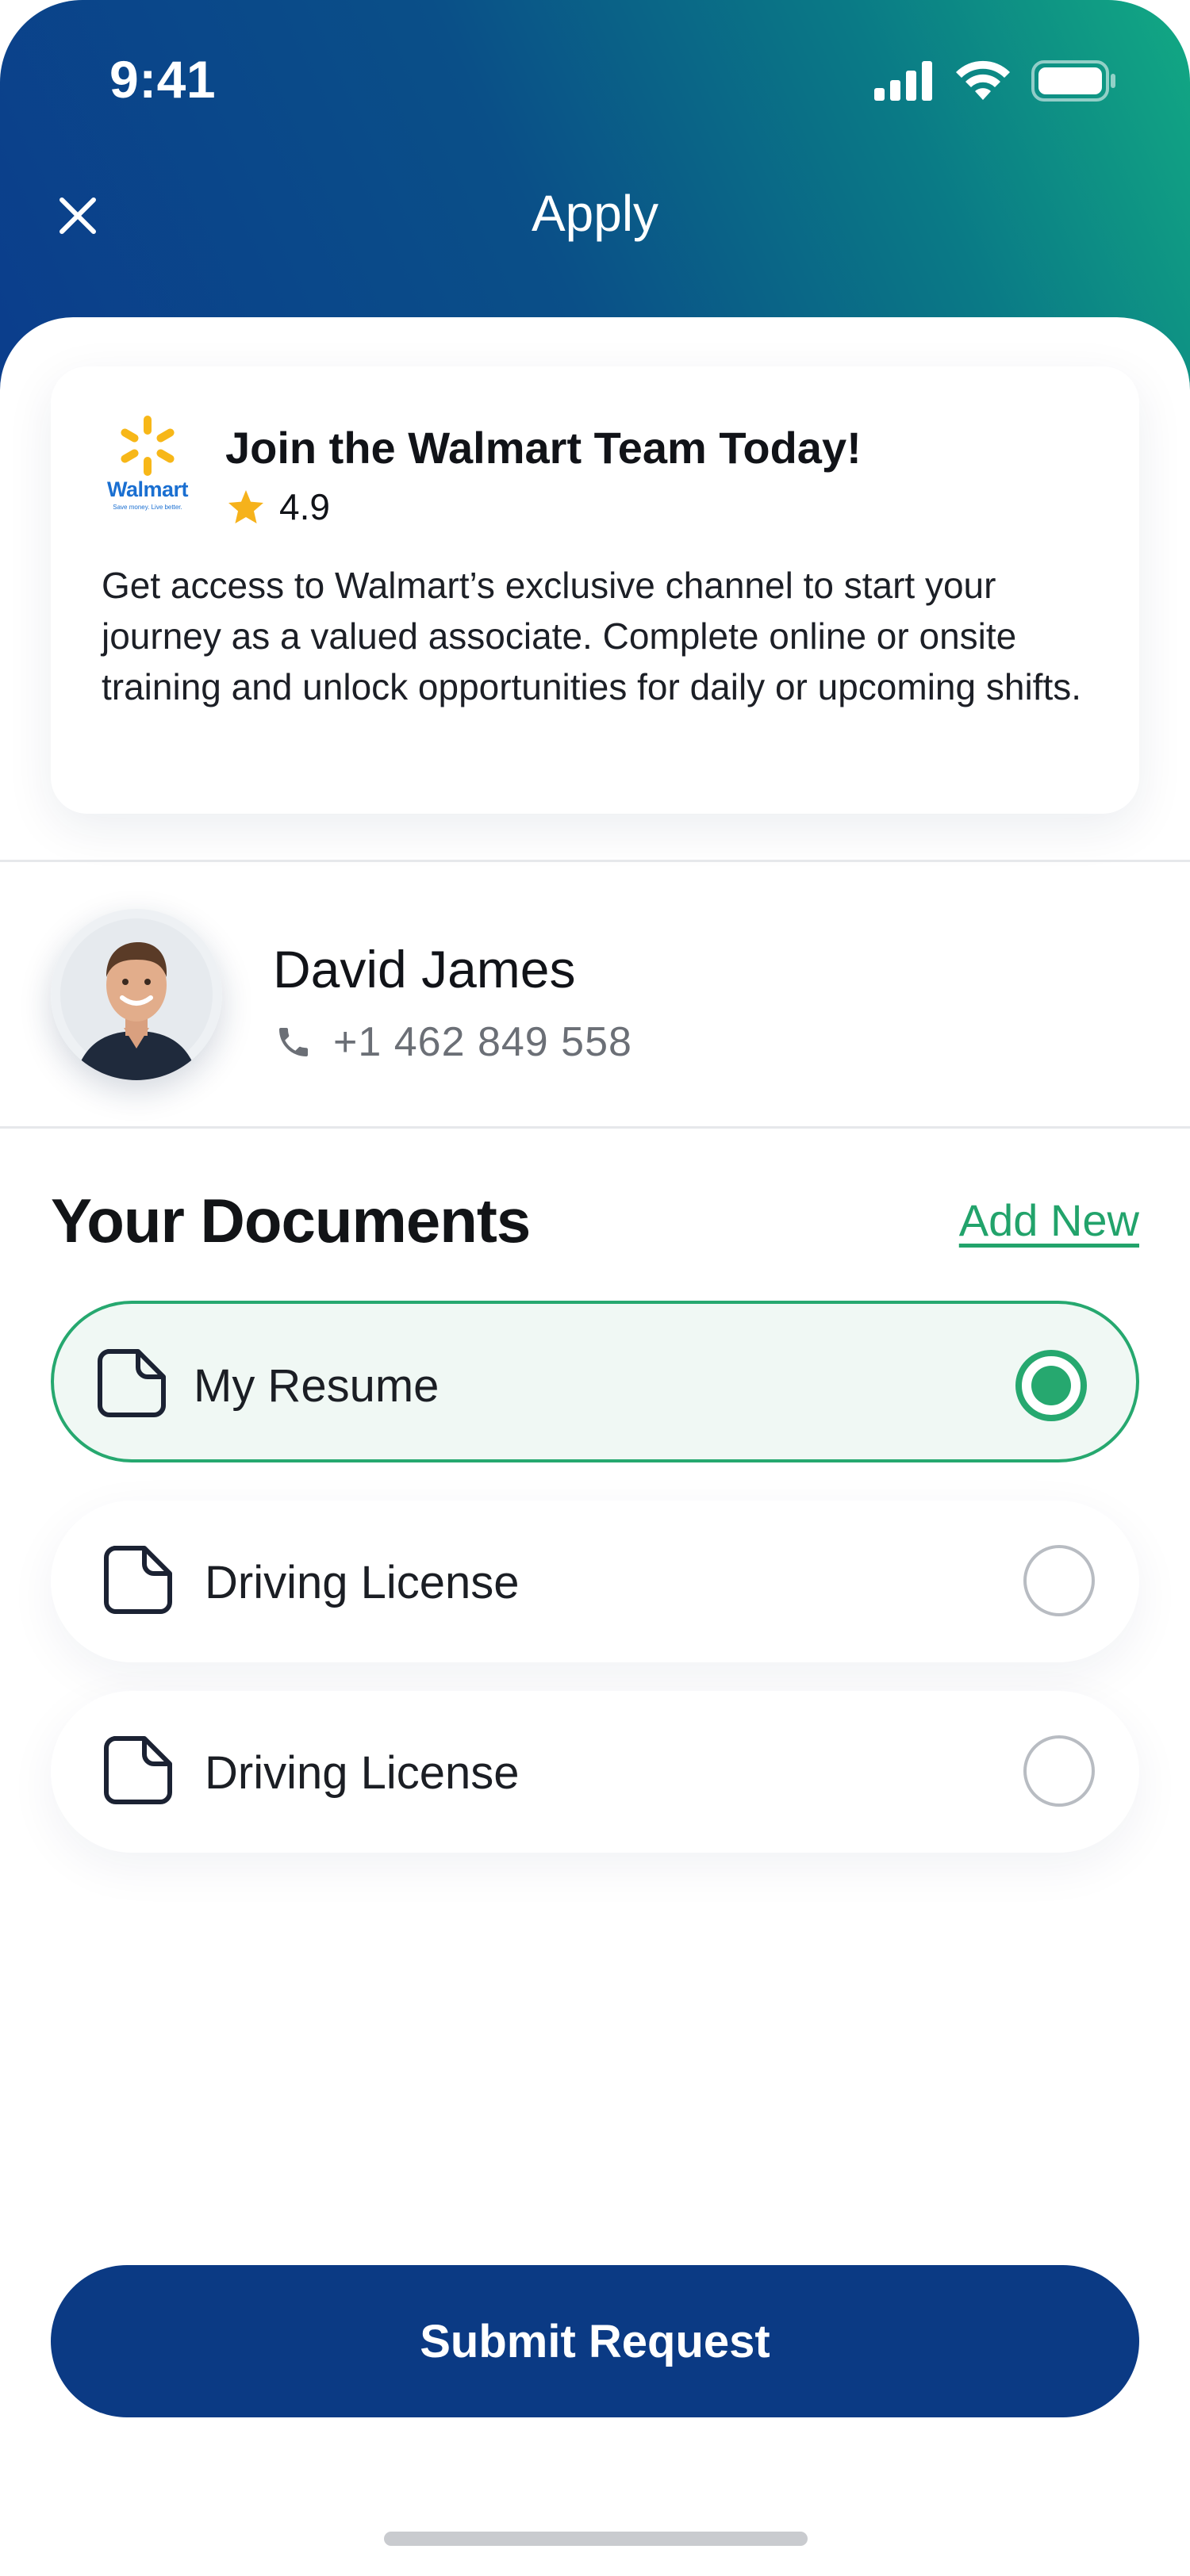 The image size is (1190, 2576). What do you see at coordinates (147, 508) in the screenshot?
I see `walmart-logo-tagline: Save money. Live better.` at bounding box center [147, 508].